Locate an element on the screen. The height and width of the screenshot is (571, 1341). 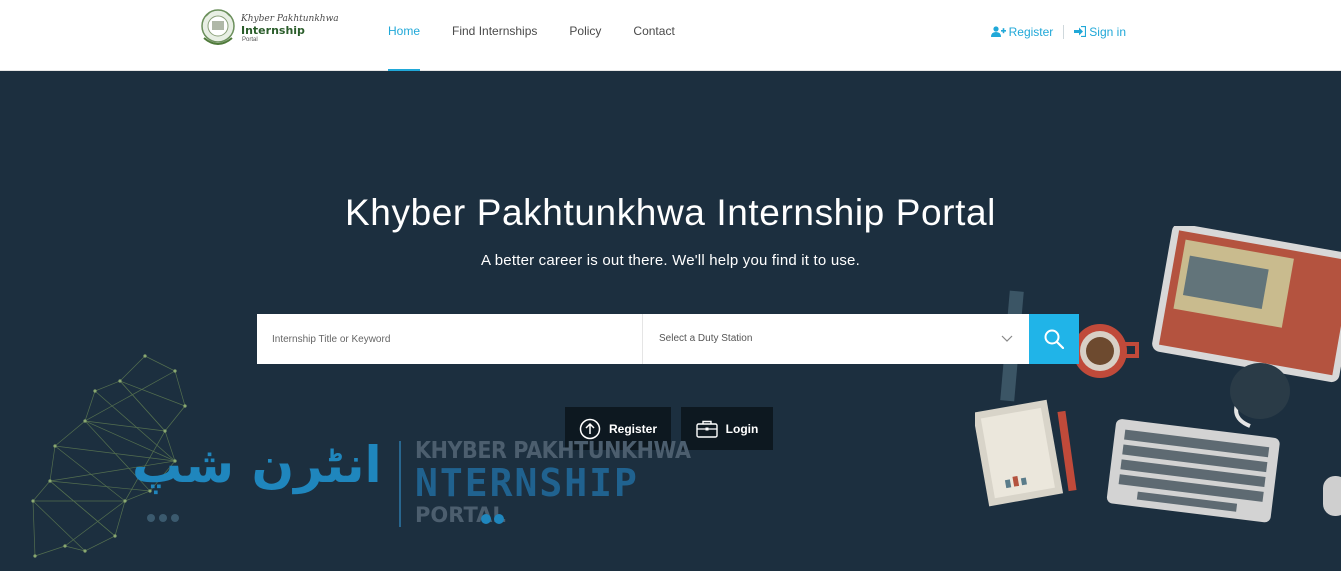
register-link: Register is located at coordinates (1022, 31).